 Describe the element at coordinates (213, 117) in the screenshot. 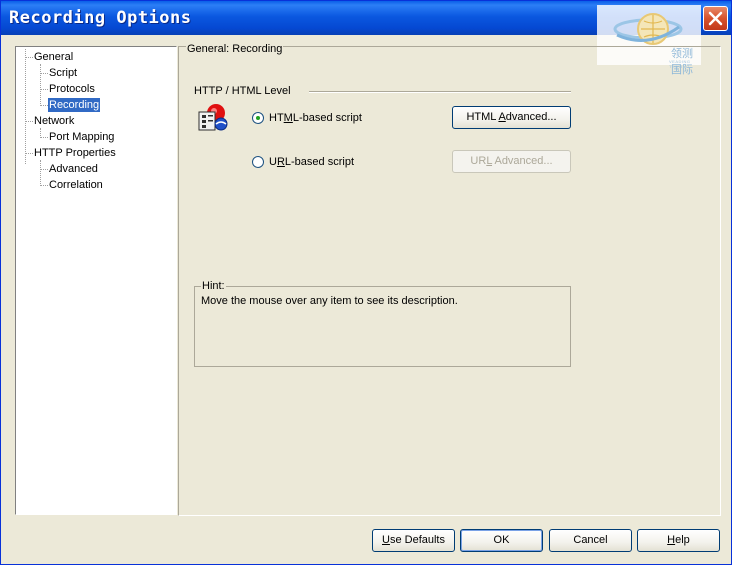

I see `browser-script-icon` at that location.